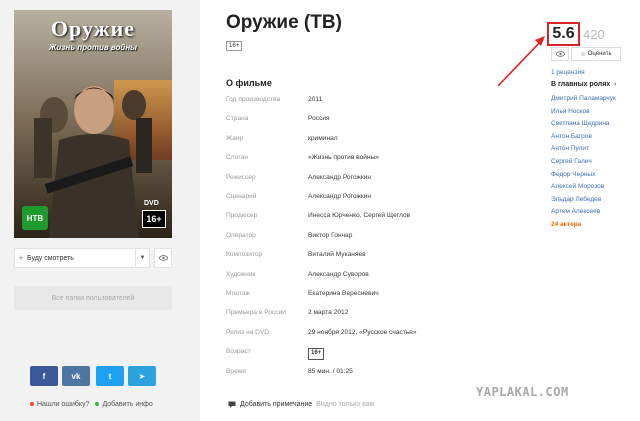 The height and width of the screenshot is (421, 640). I want to click on info-value: Россия, so click(319, 121).